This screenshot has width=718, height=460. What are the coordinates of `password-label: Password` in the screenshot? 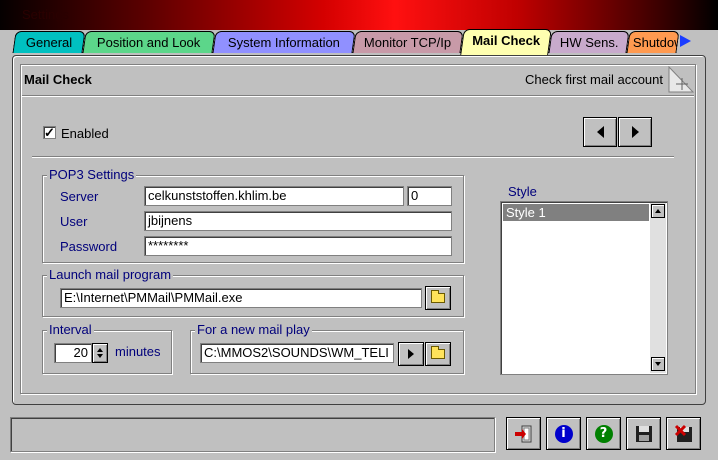 It's located at (89, 246).